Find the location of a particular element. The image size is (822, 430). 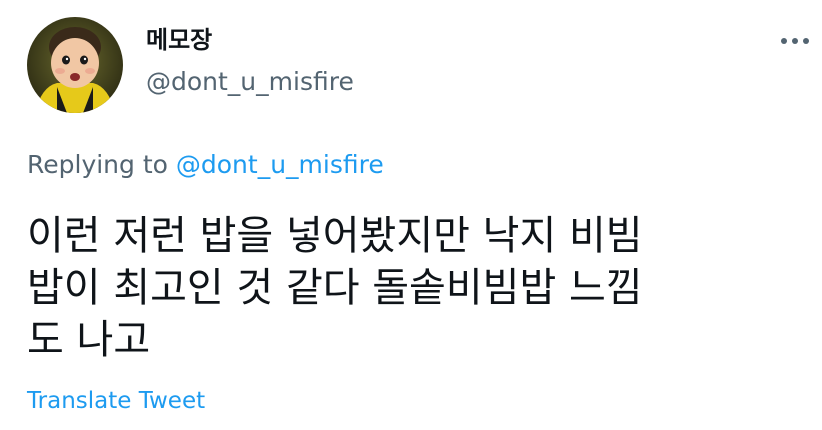

tweet-text-line: 도 나고 is located at coordinates (89, 340).